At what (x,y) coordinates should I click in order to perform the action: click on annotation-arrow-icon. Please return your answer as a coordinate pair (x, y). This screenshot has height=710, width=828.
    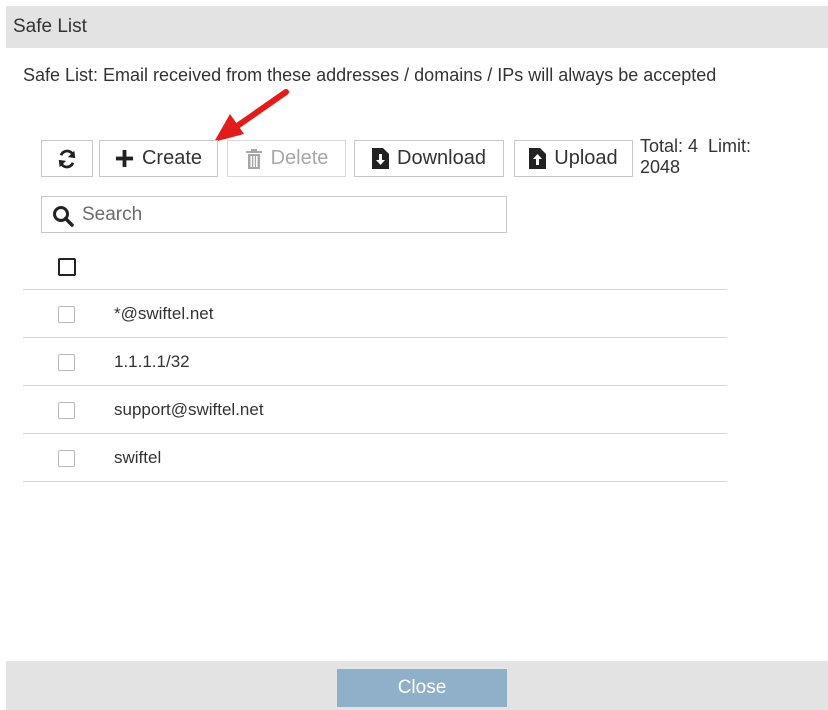
    Looking at the image, I should click on (251, 115).